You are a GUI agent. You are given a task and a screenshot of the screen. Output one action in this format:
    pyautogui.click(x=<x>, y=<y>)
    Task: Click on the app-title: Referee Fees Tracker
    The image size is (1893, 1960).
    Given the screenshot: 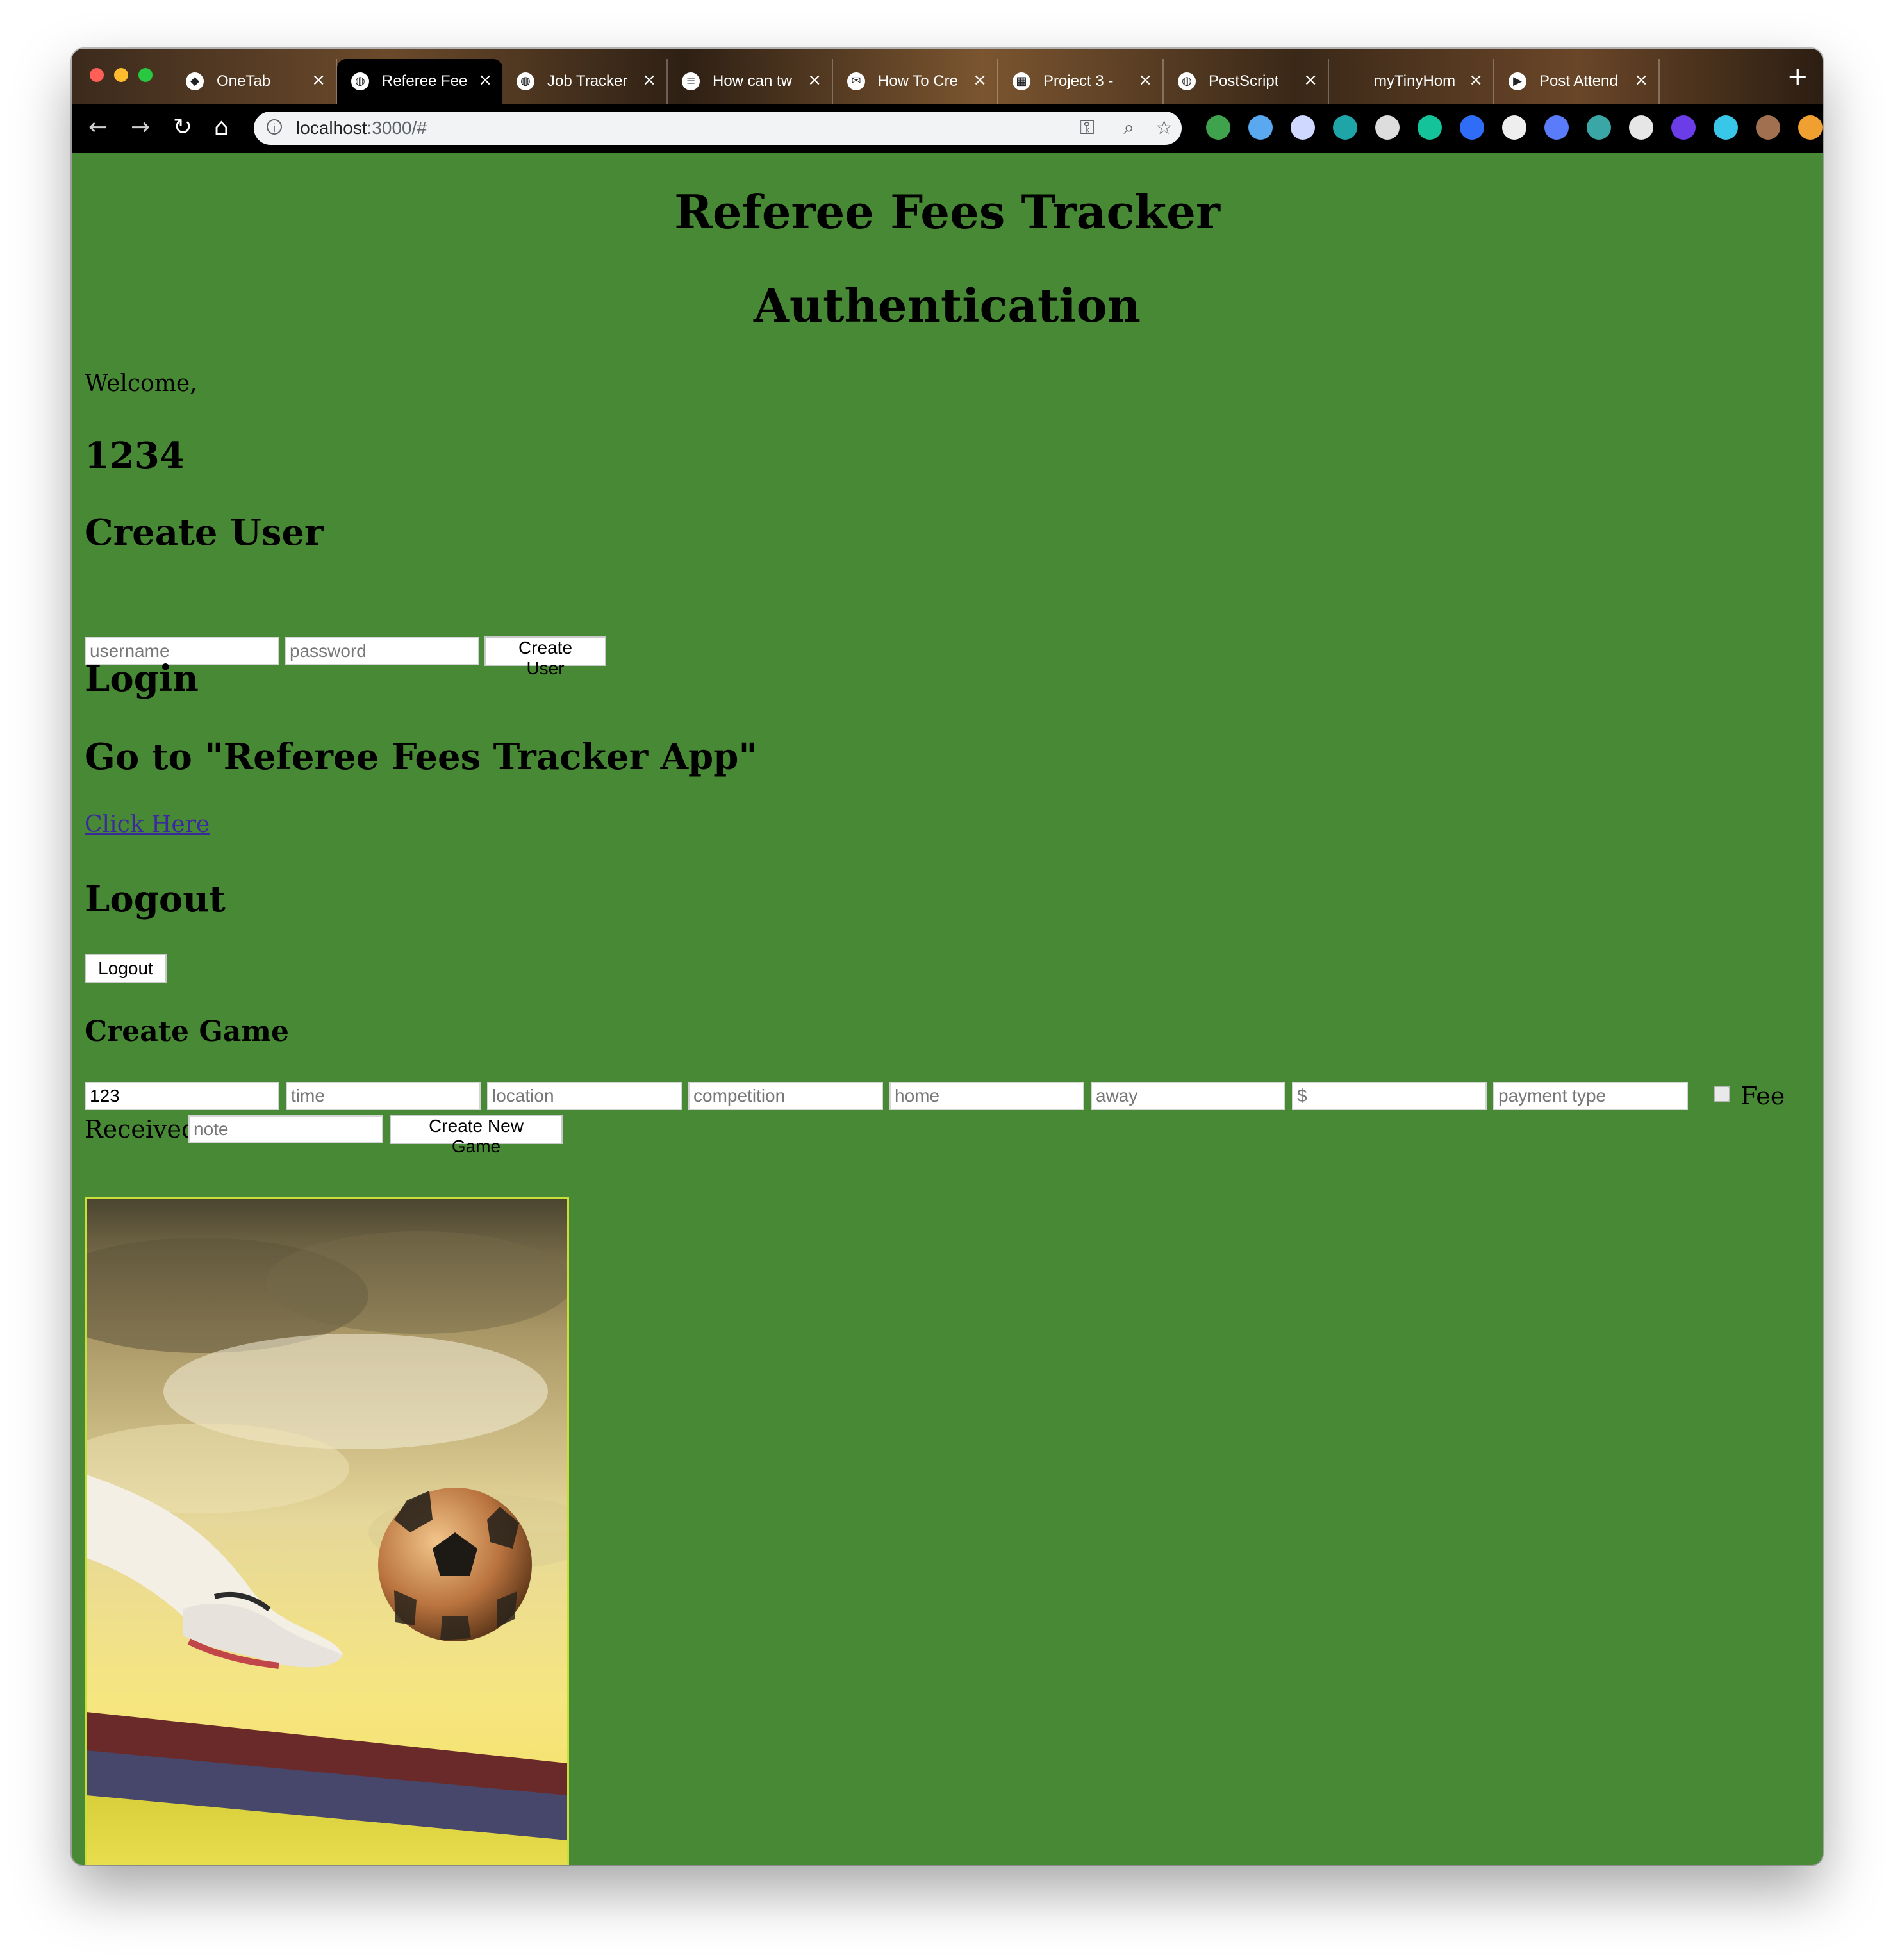 What is the action you would take?
    pyautogui.click(x=947, y=212)
    